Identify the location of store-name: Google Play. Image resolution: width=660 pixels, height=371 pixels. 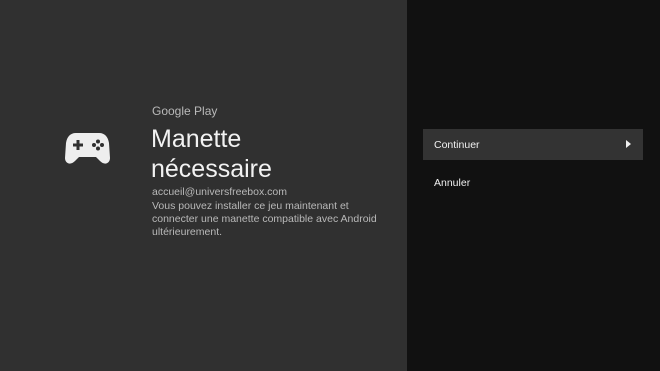
(185, 111).